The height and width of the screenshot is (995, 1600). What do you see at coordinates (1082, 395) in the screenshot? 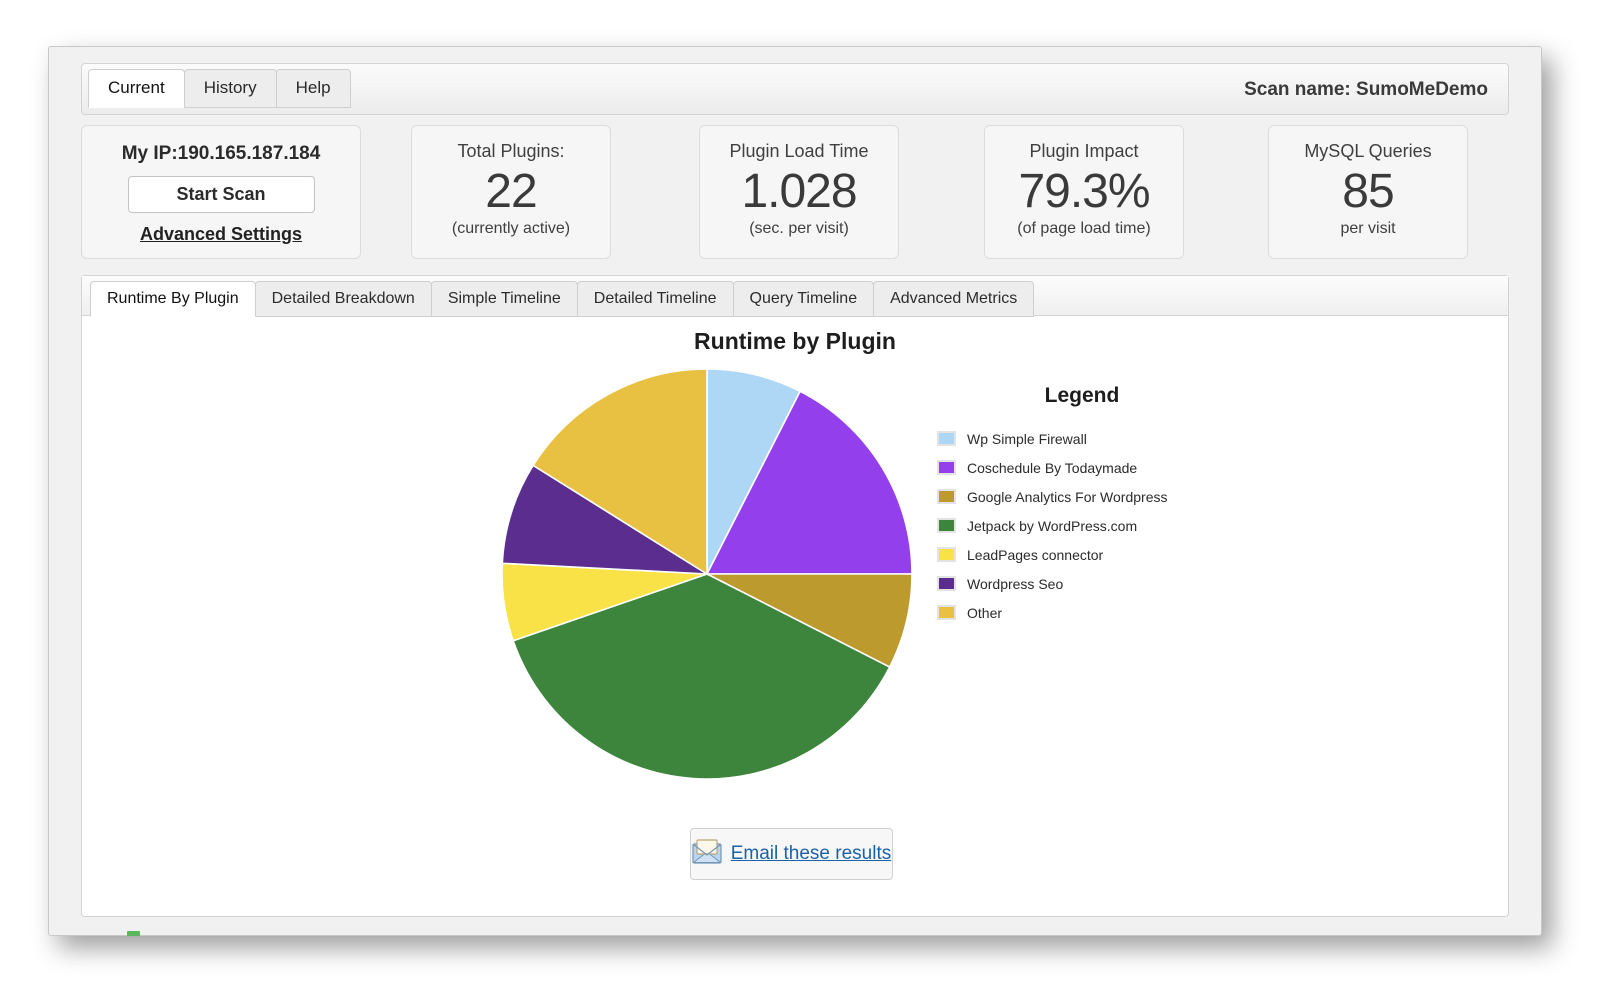
I see `legend-title: Legend` at bounding box center [1082, 395].